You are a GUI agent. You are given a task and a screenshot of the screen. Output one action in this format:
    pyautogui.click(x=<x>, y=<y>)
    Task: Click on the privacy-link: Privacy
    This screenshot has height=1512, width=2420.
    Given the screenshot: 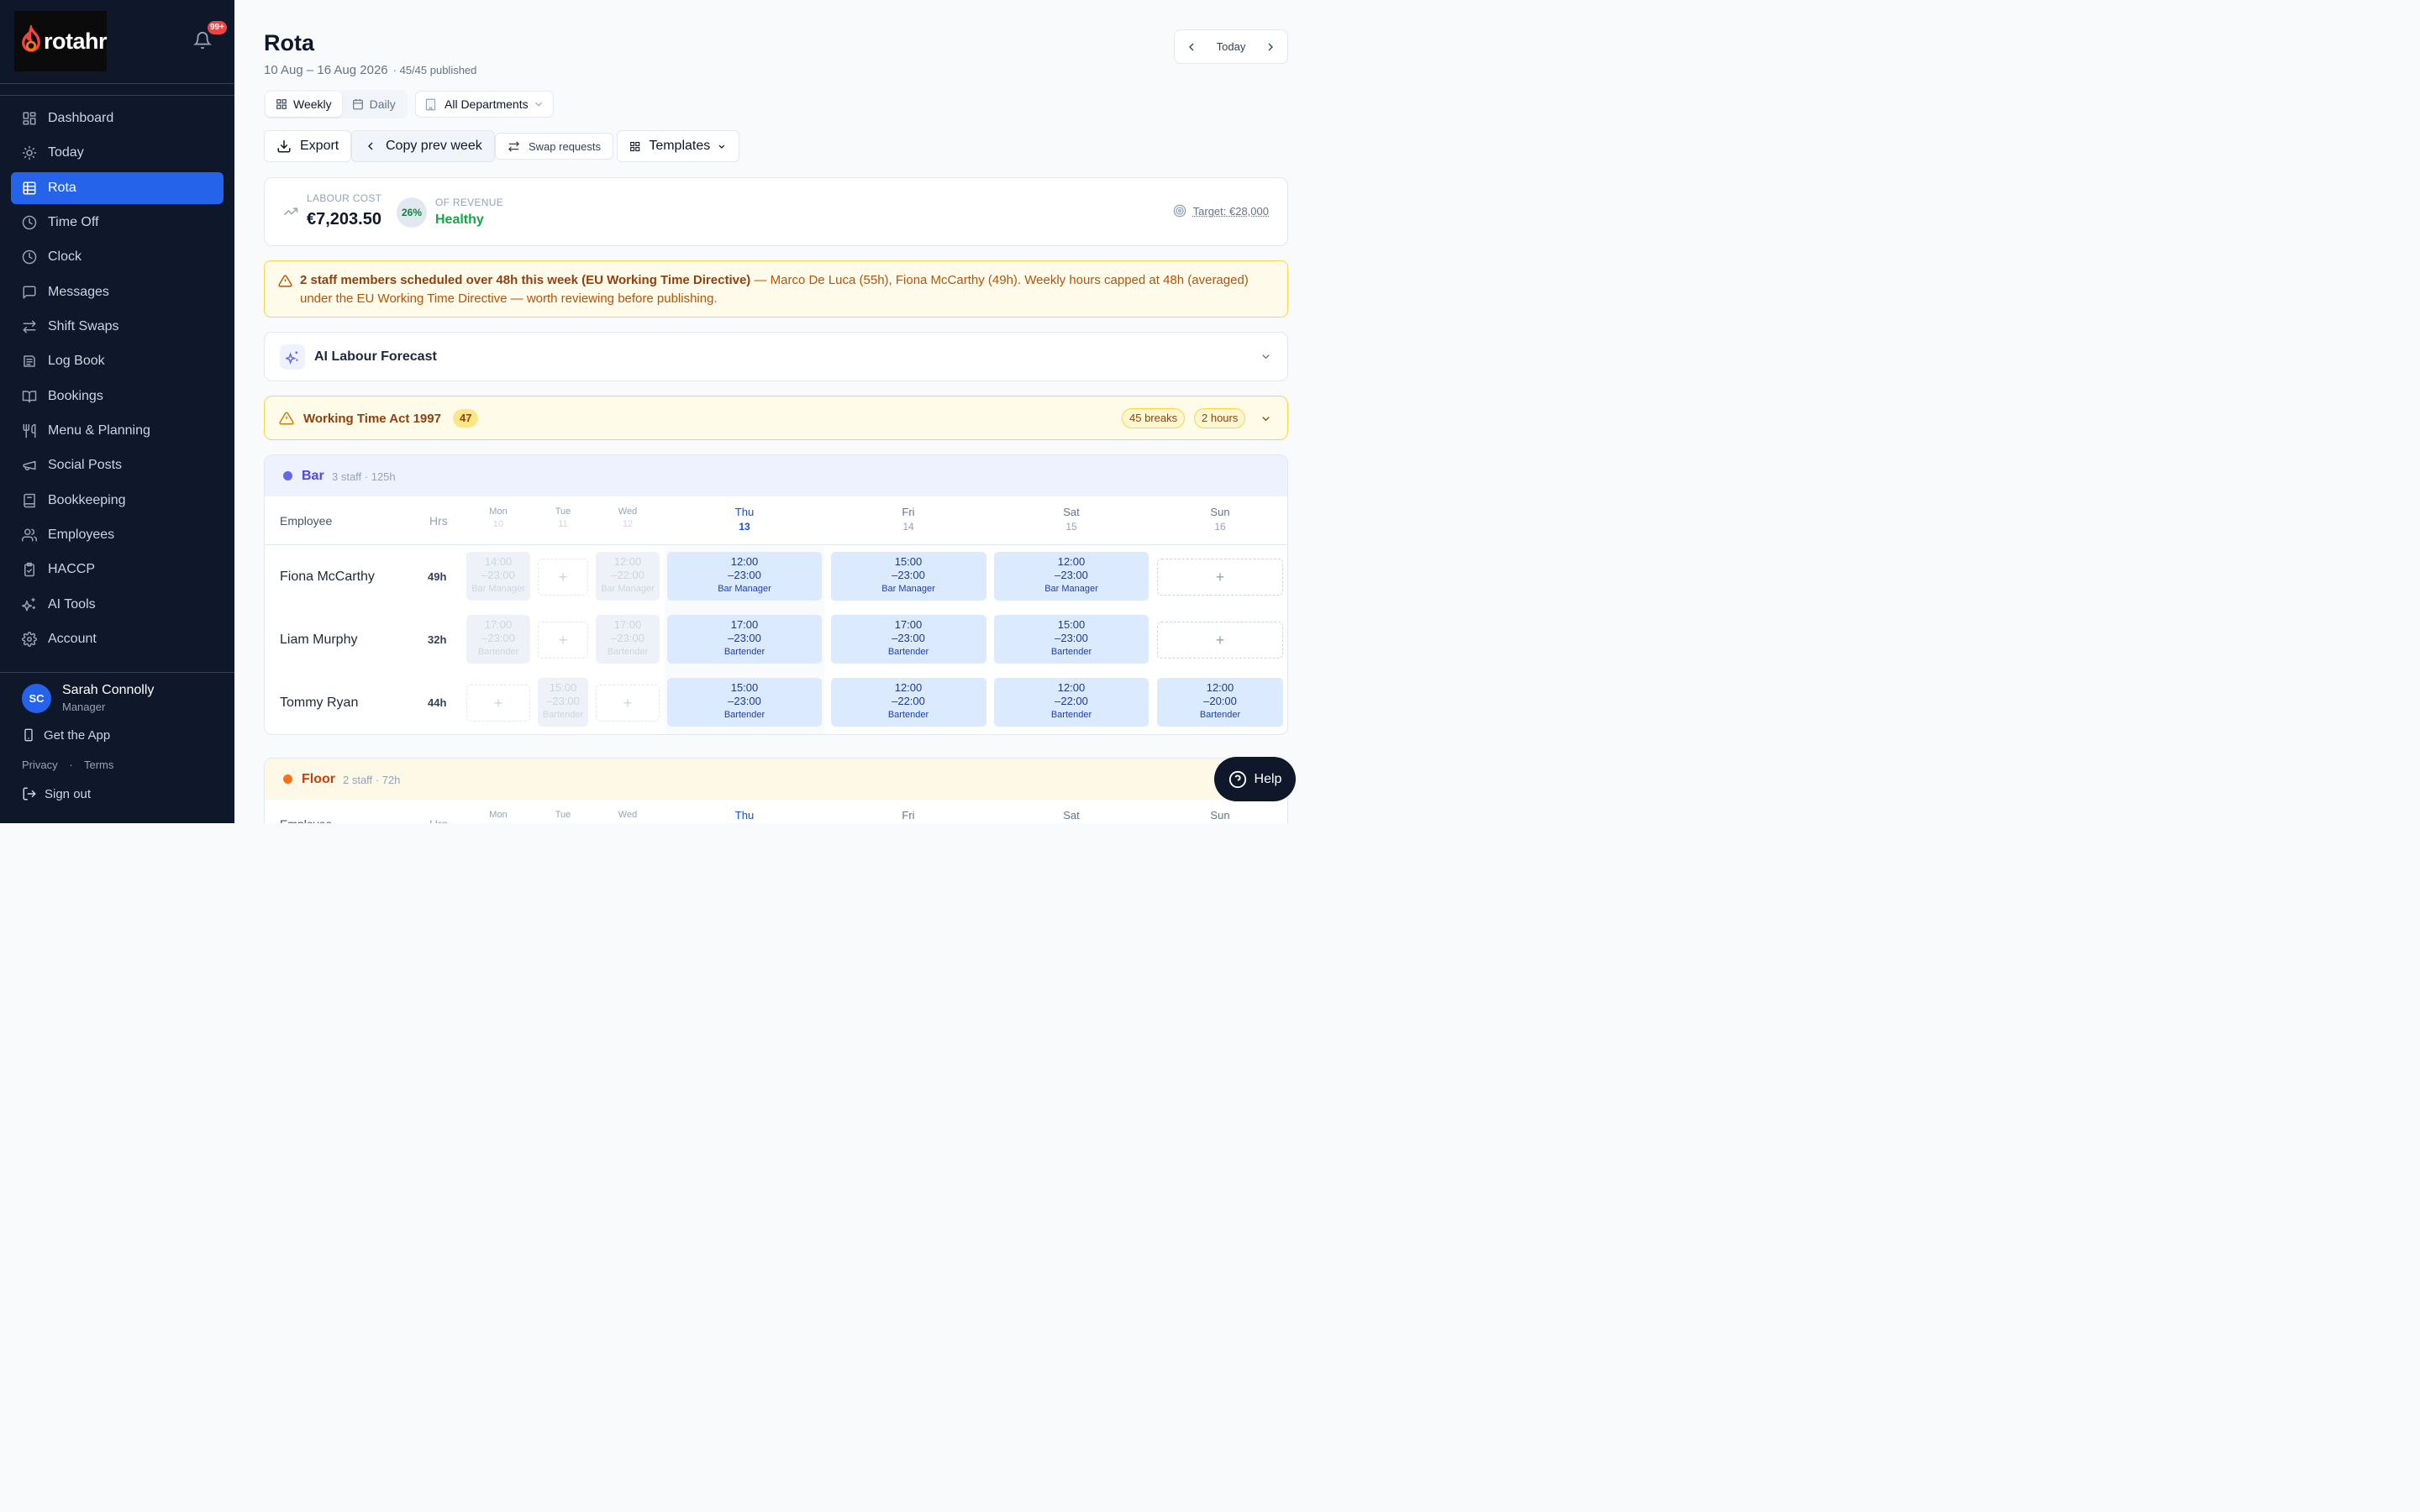 What is the action you would take?
    pyautogui.click(x=40, y=765)
    